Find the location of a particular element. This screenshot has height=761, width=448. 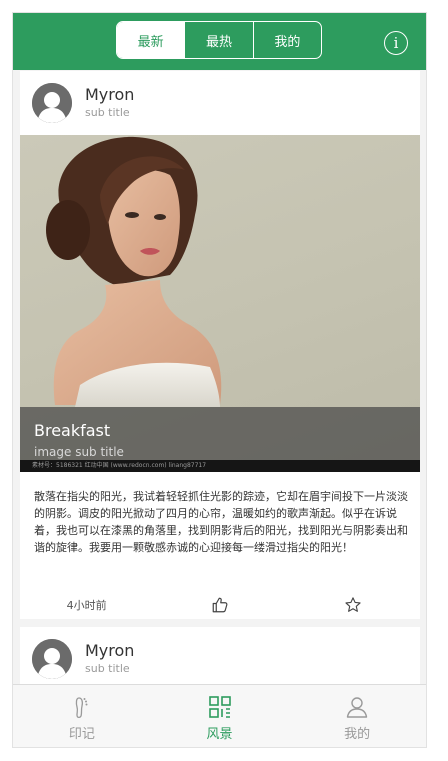

star-icon is located at coordinates (353, 604).